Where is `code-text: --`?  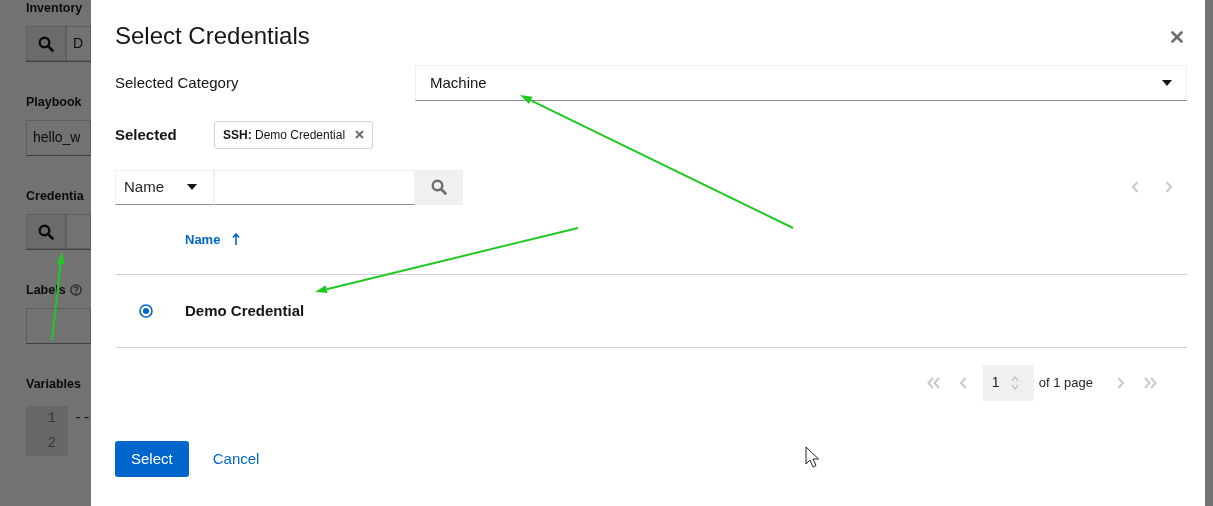
code-text: -- is located at coordinates (82, 418).